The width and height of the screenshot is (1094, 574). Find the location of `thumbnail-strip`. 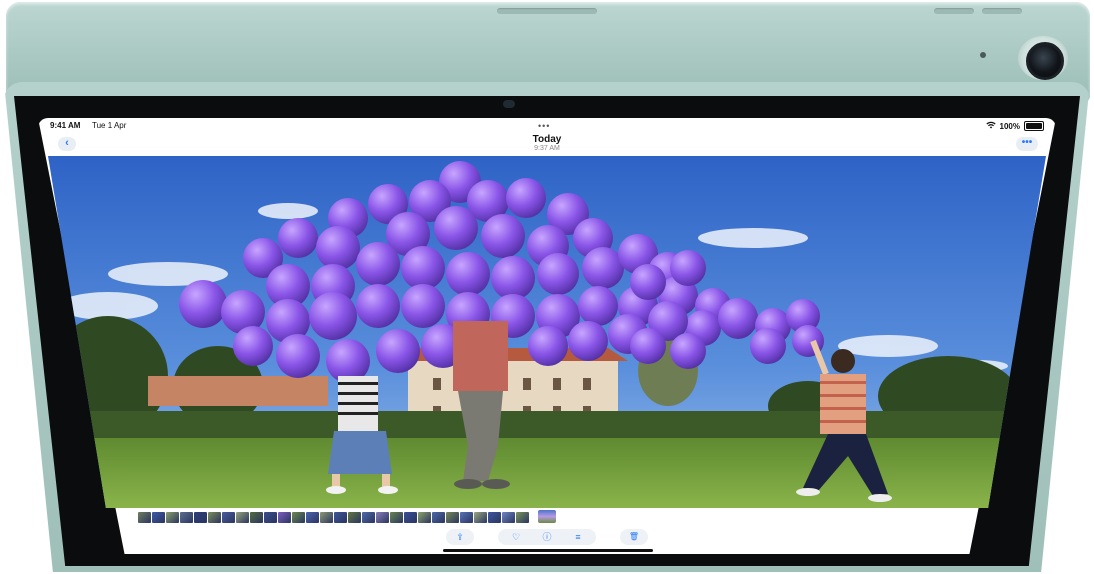

thumbnail-strip is located at coordinates (333, 517).